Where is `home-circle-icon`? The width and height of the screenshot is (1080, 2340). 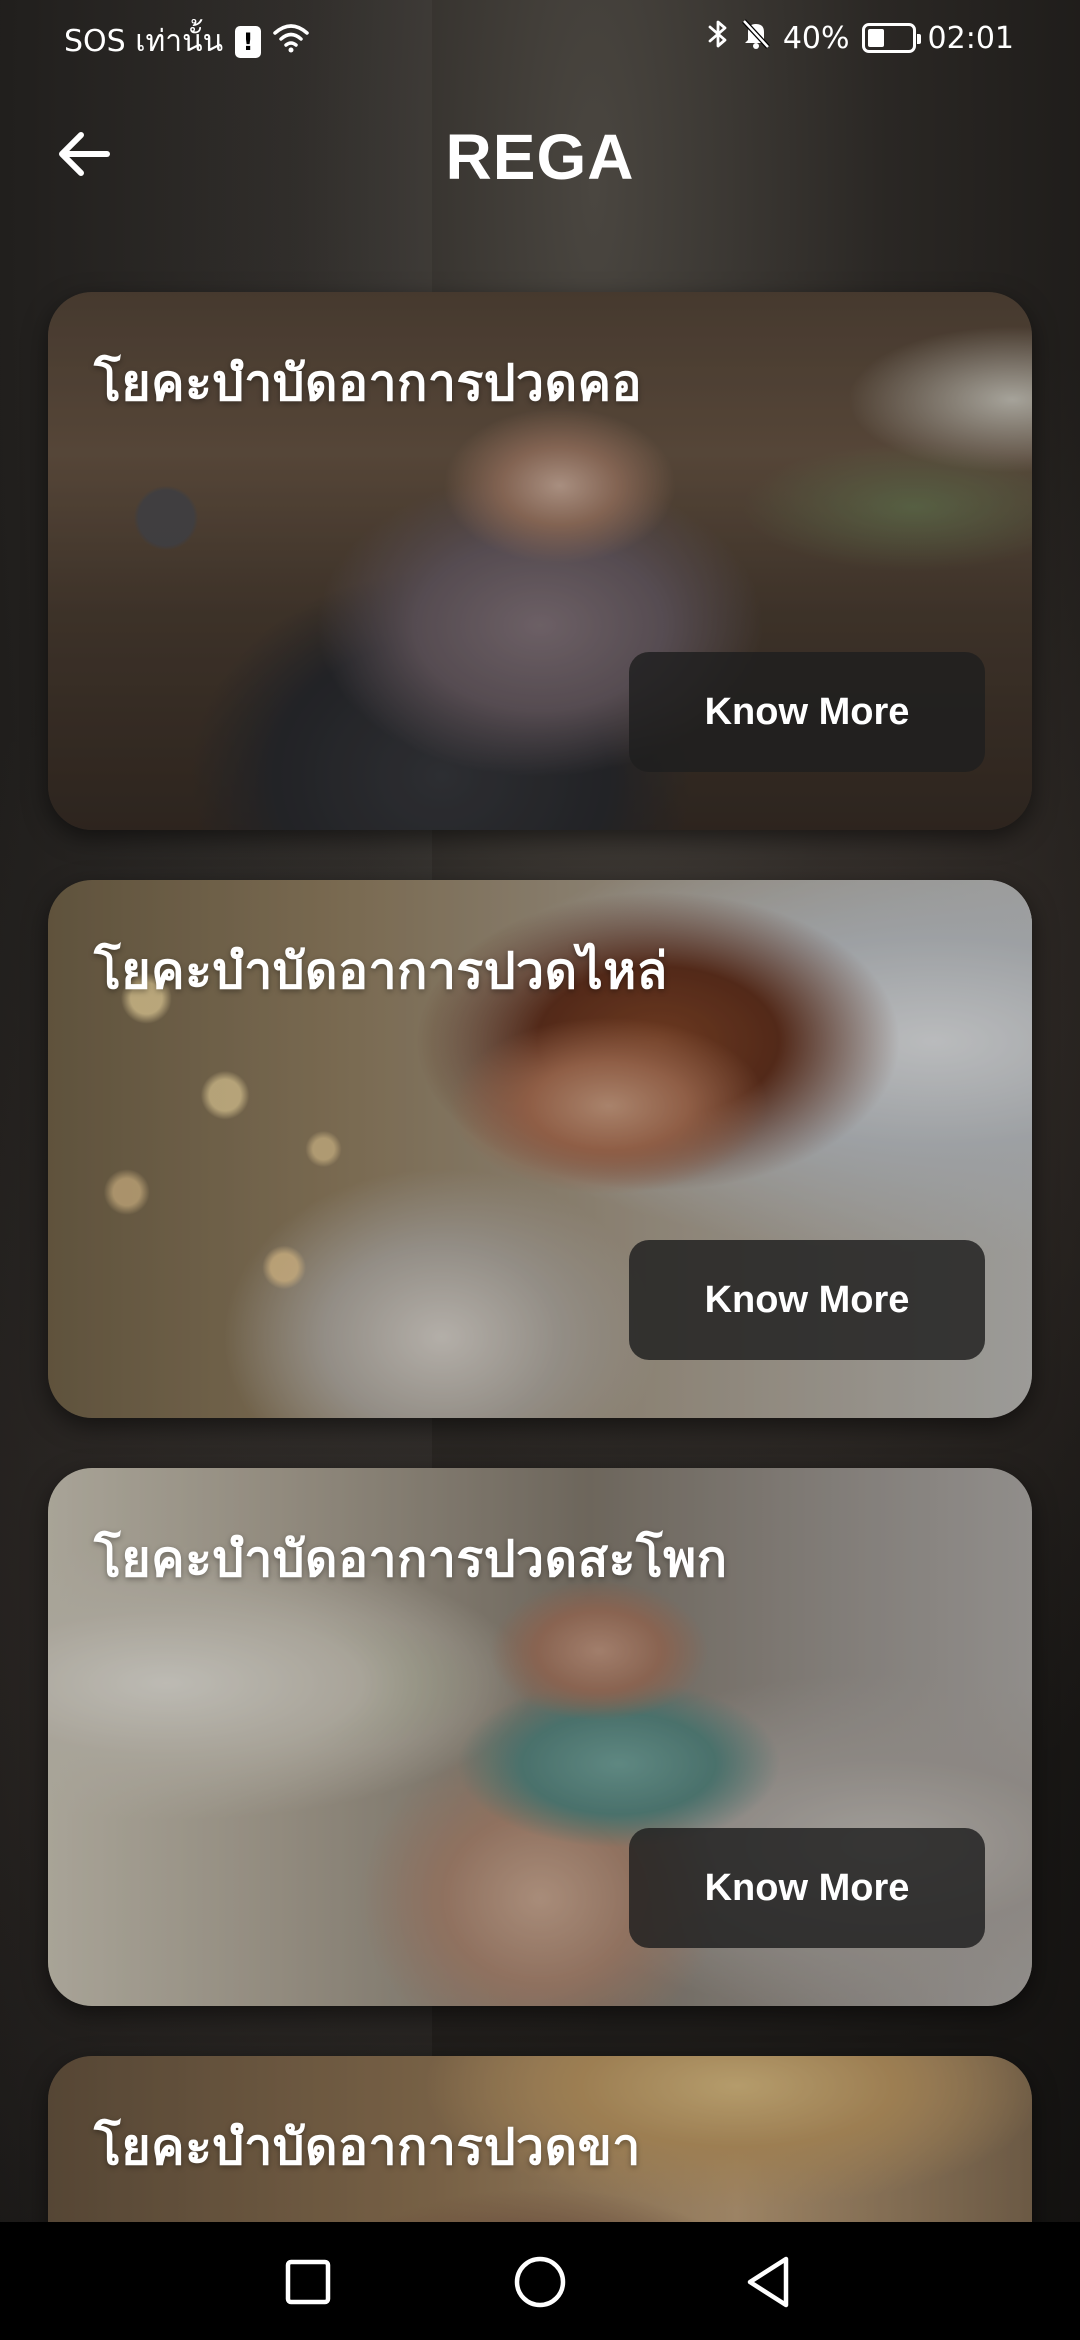 home-circle-icon is located at coordinates (540, 2282).